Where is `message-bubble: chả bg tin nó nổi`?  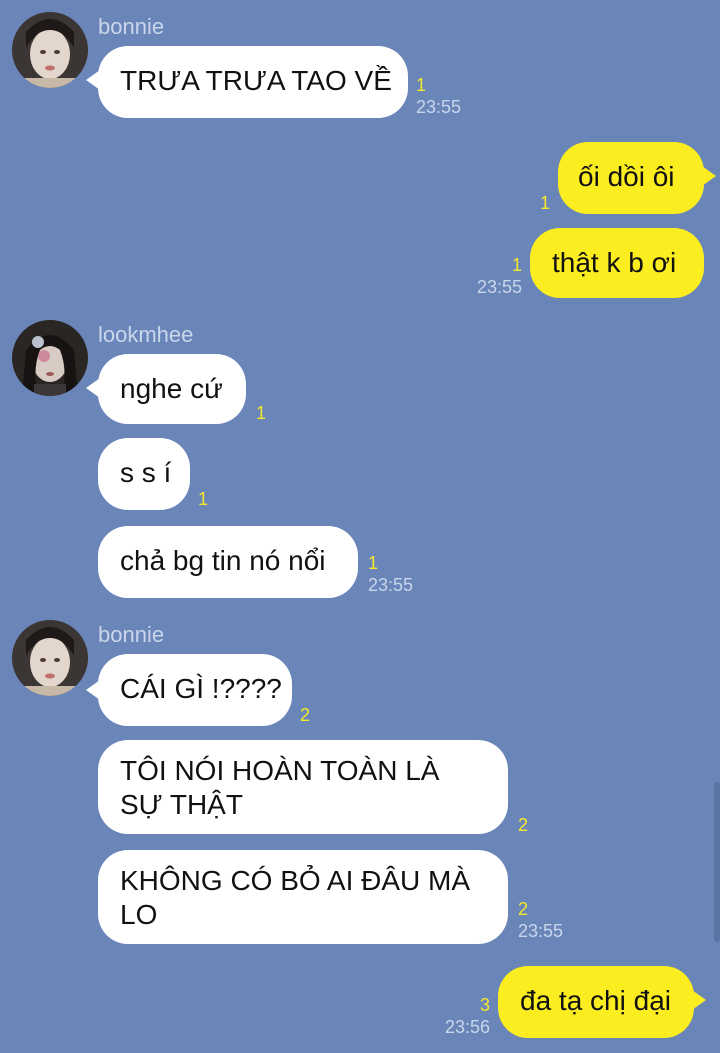
message-bubble: chả bg tin nó nổi is located at coordinates (228, 562).